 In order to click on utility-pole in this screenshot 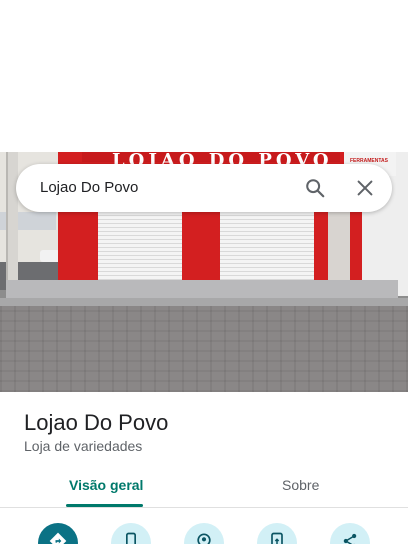, I will do `click(12, 222)`.